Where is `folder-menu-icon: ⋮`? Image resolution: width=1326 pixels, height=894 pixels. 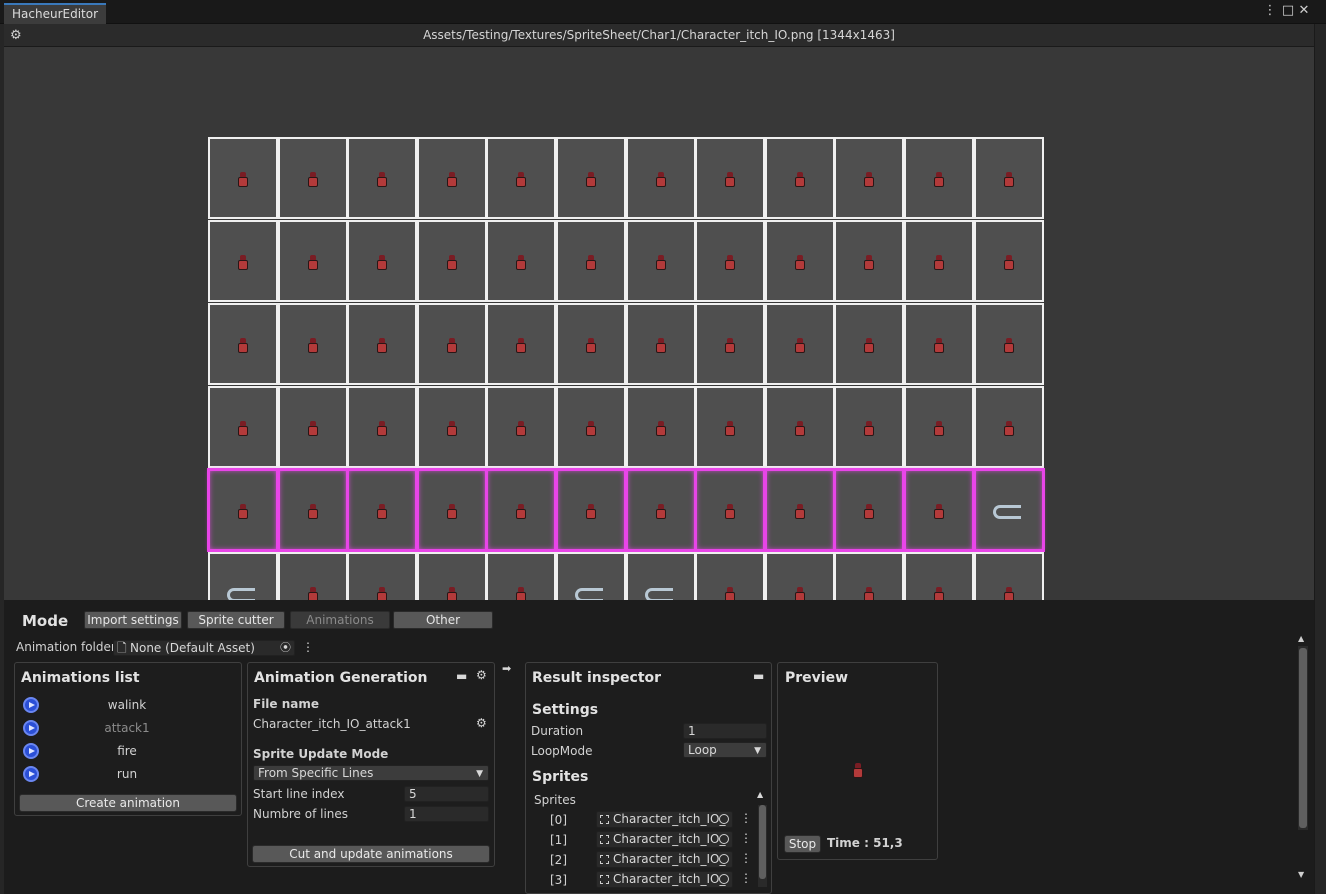 folder-menu-icon: ⋮ is located at coordinates (308, 647).